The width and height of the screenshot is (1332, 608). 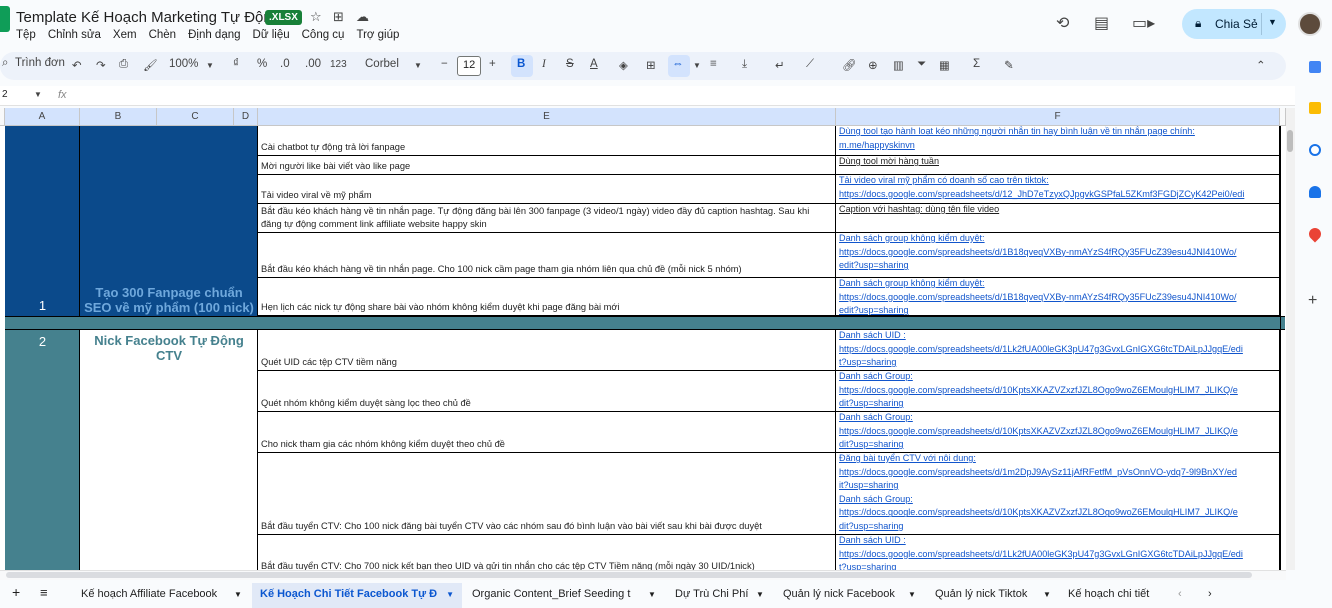 What do you see at coordinates (44, 592) in the screenshot?
I see `all-sheets-icon: ≡` at bounding box center [44, 592].